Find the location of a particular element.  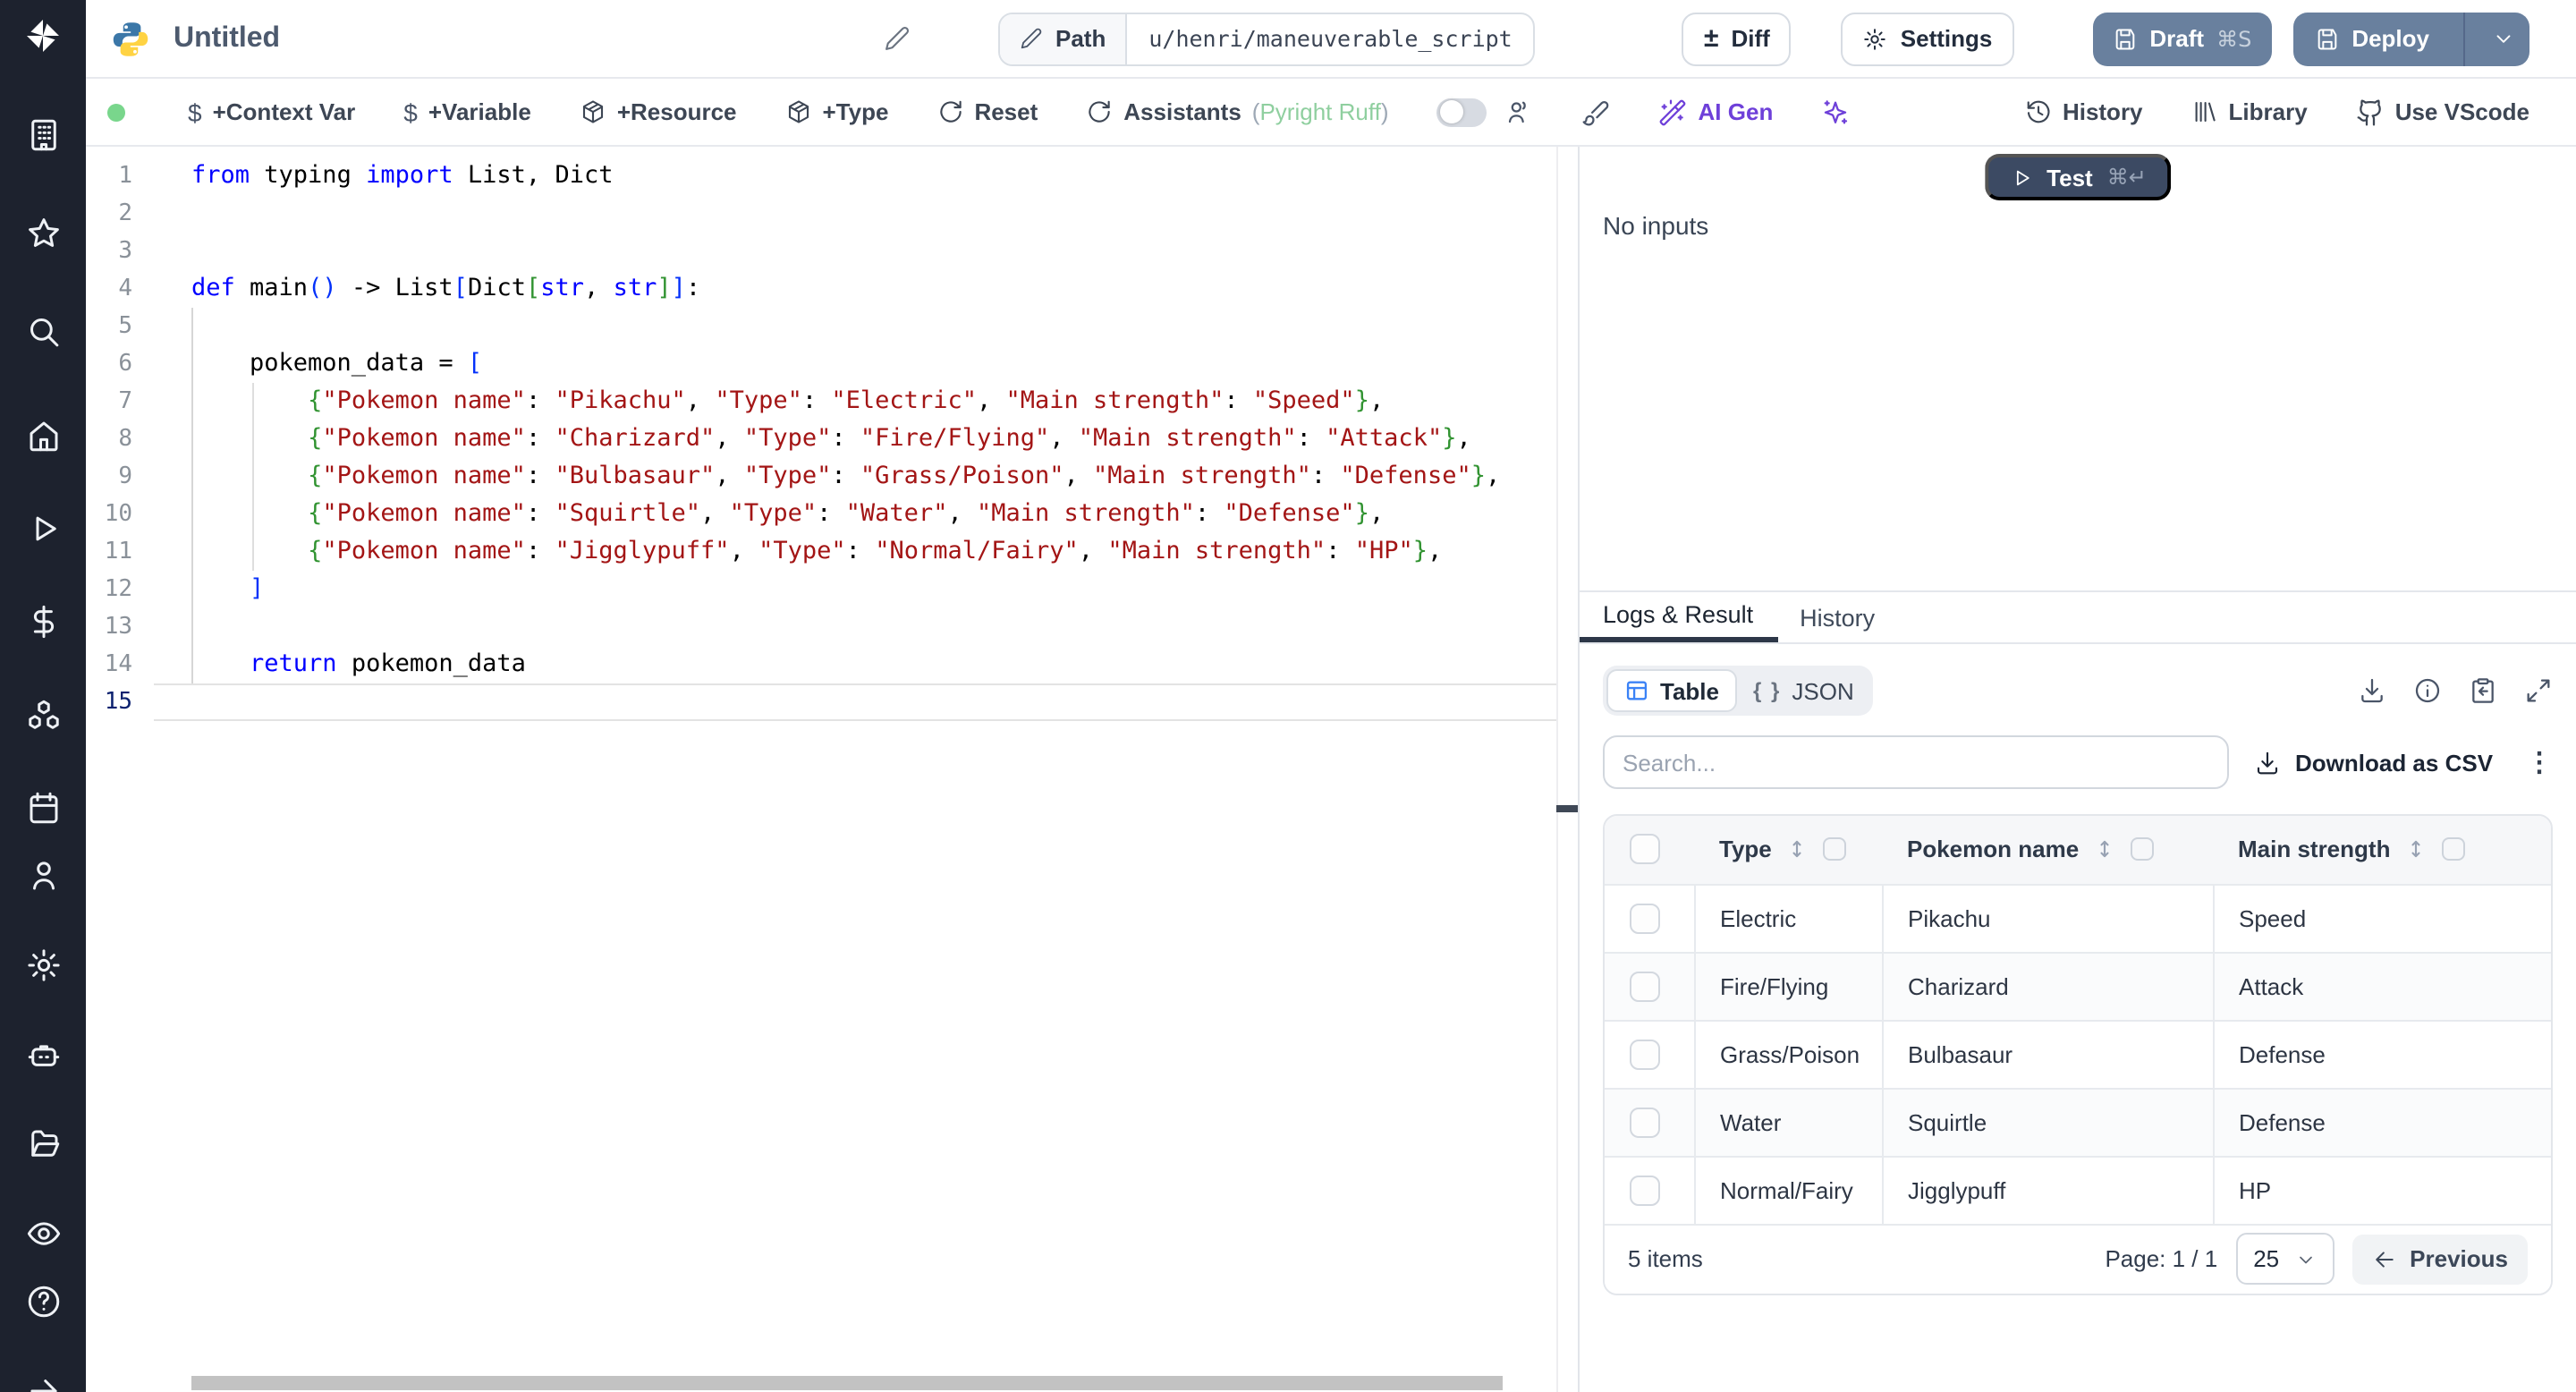

use-vscode-button: Use VScode is located at coordinates (2442, 112).